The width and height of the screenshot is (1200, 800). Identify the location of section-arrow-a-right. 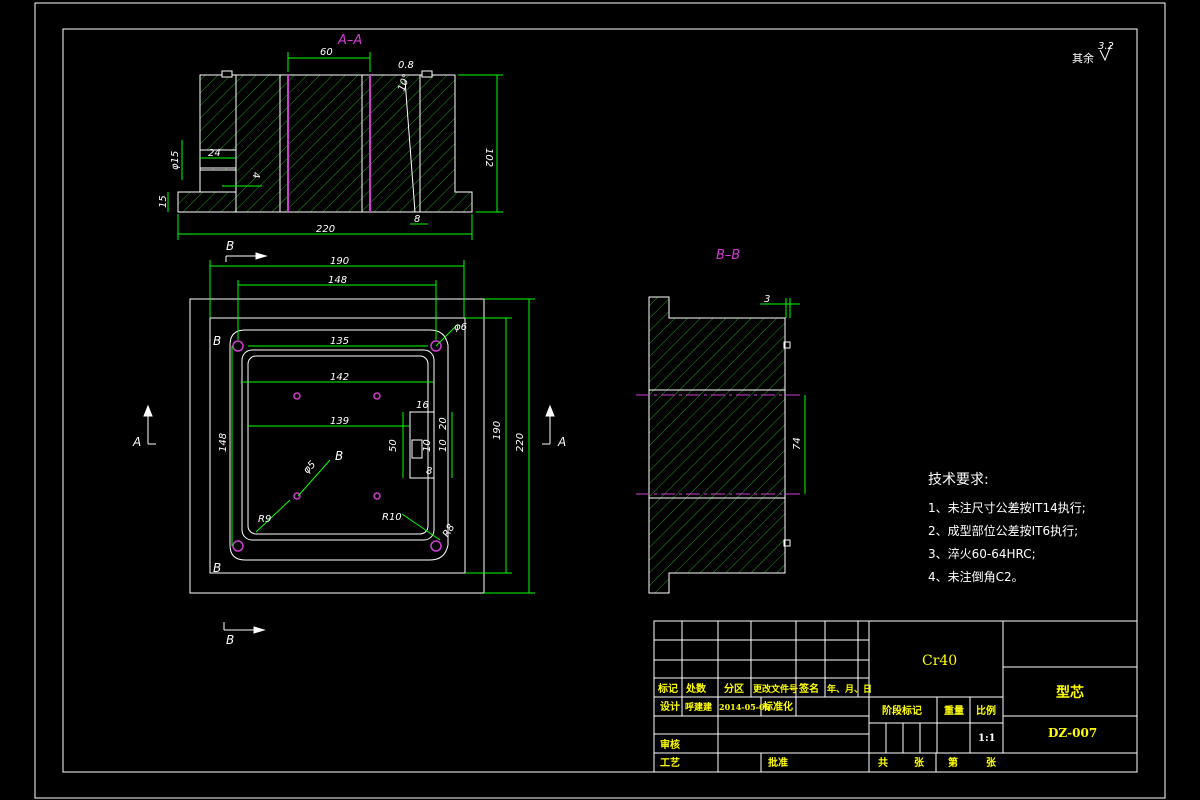
(548, 424).